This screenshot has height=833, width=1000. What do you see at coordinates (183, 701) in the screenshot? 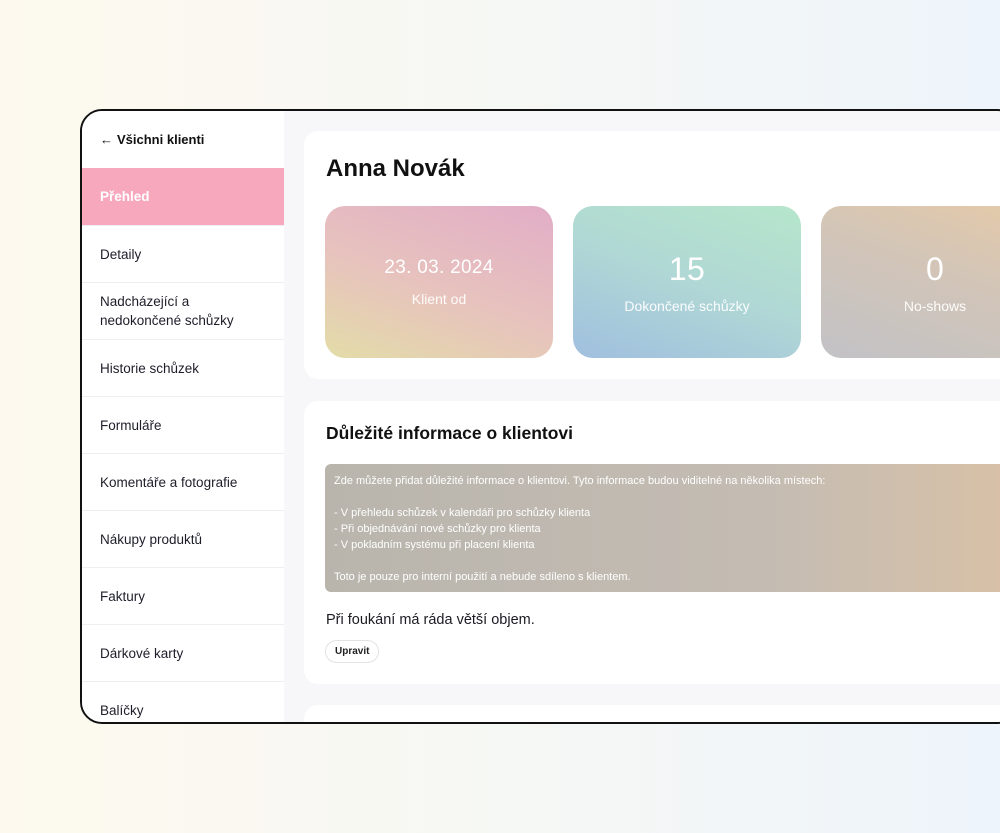
I see `sidebar-item-packages: Balíčky` at bounding box center [183, 701].